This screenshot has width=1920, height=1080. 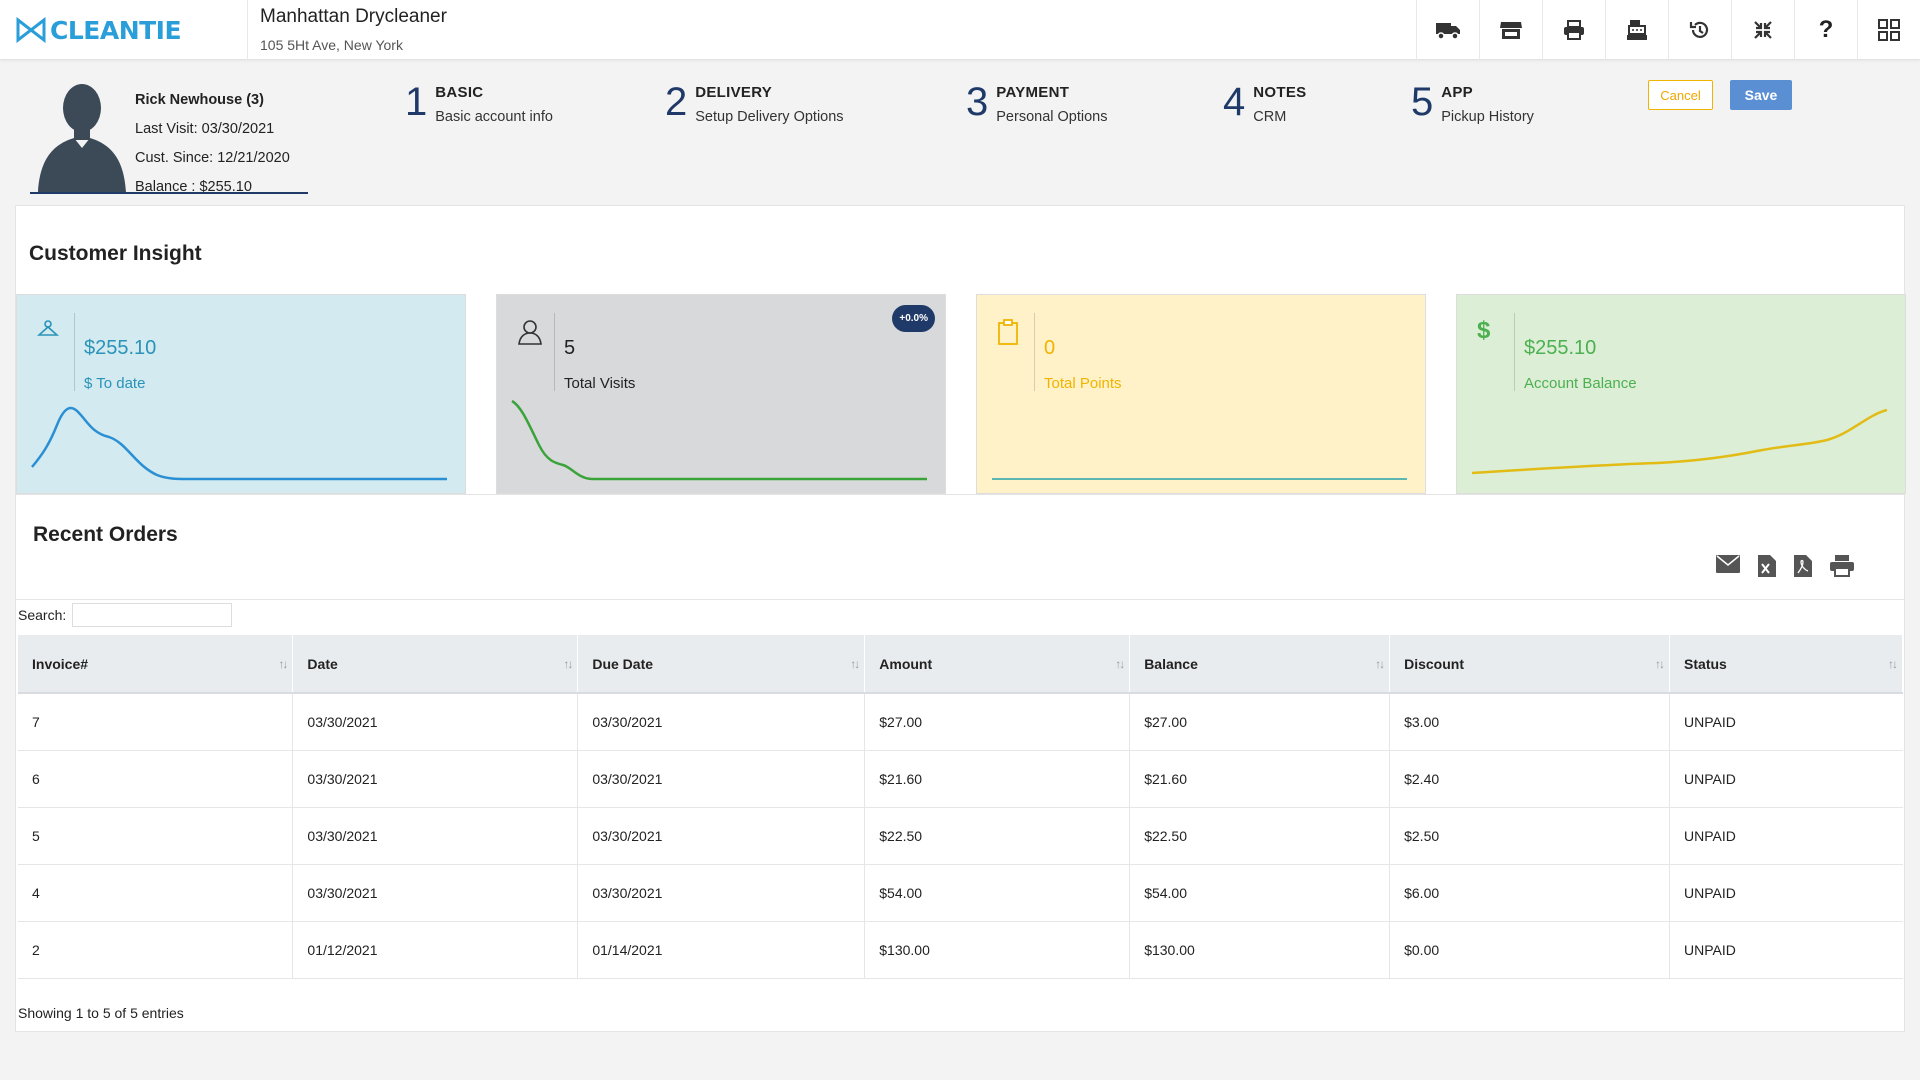 I want to click on column-header-date: Date ↑↓, so click(x=435, y=664).